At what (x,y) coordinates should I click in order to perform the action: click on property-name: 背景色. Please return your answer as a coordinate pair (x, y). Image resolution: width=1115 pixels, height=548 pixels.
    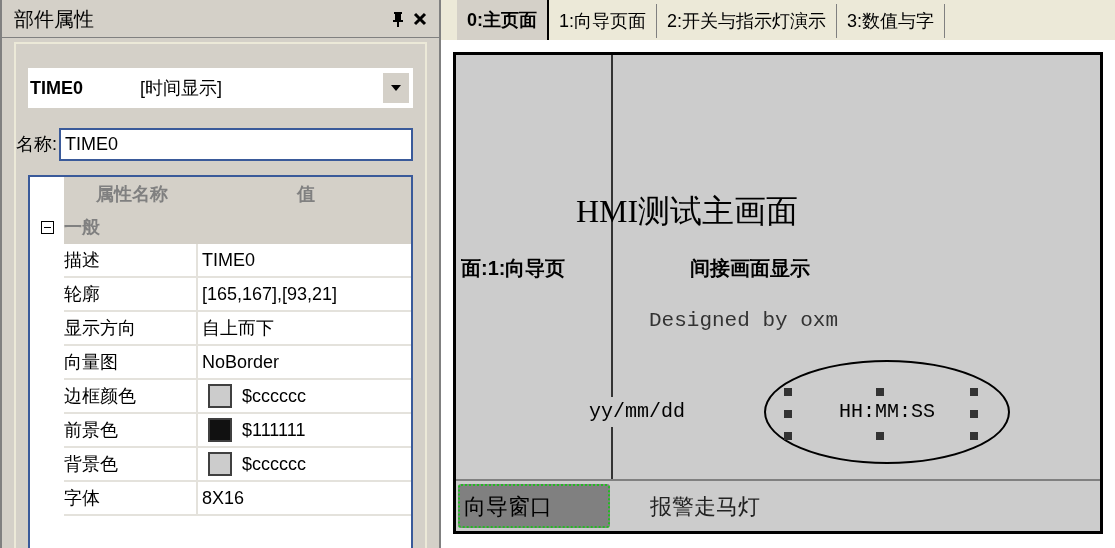
    Looking at the image, I should click on (131, 465).